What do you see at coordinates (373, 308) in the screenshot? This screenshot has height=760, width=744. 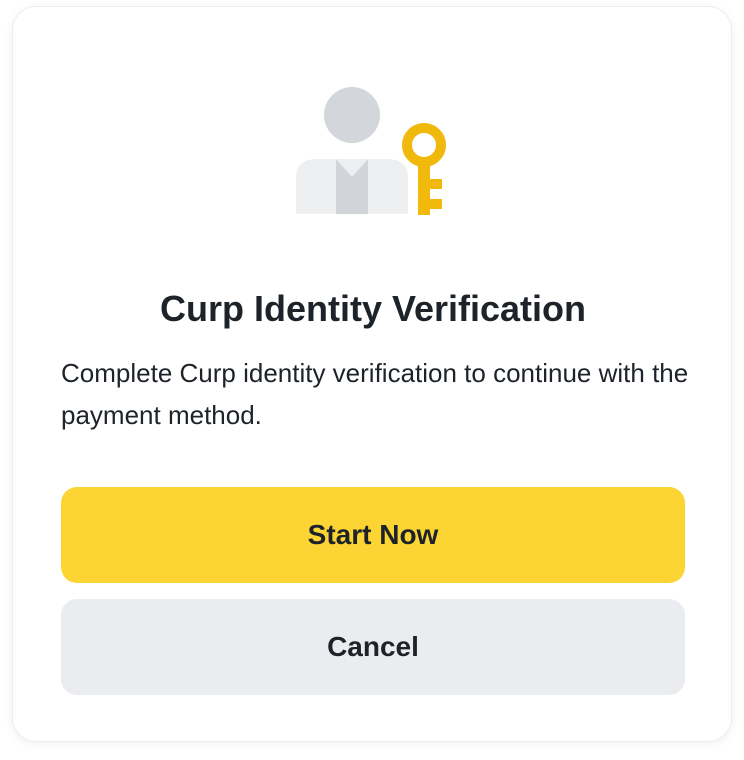 I see `dialog-title: Curp Identity Verification` at bounding box center [373, 308].